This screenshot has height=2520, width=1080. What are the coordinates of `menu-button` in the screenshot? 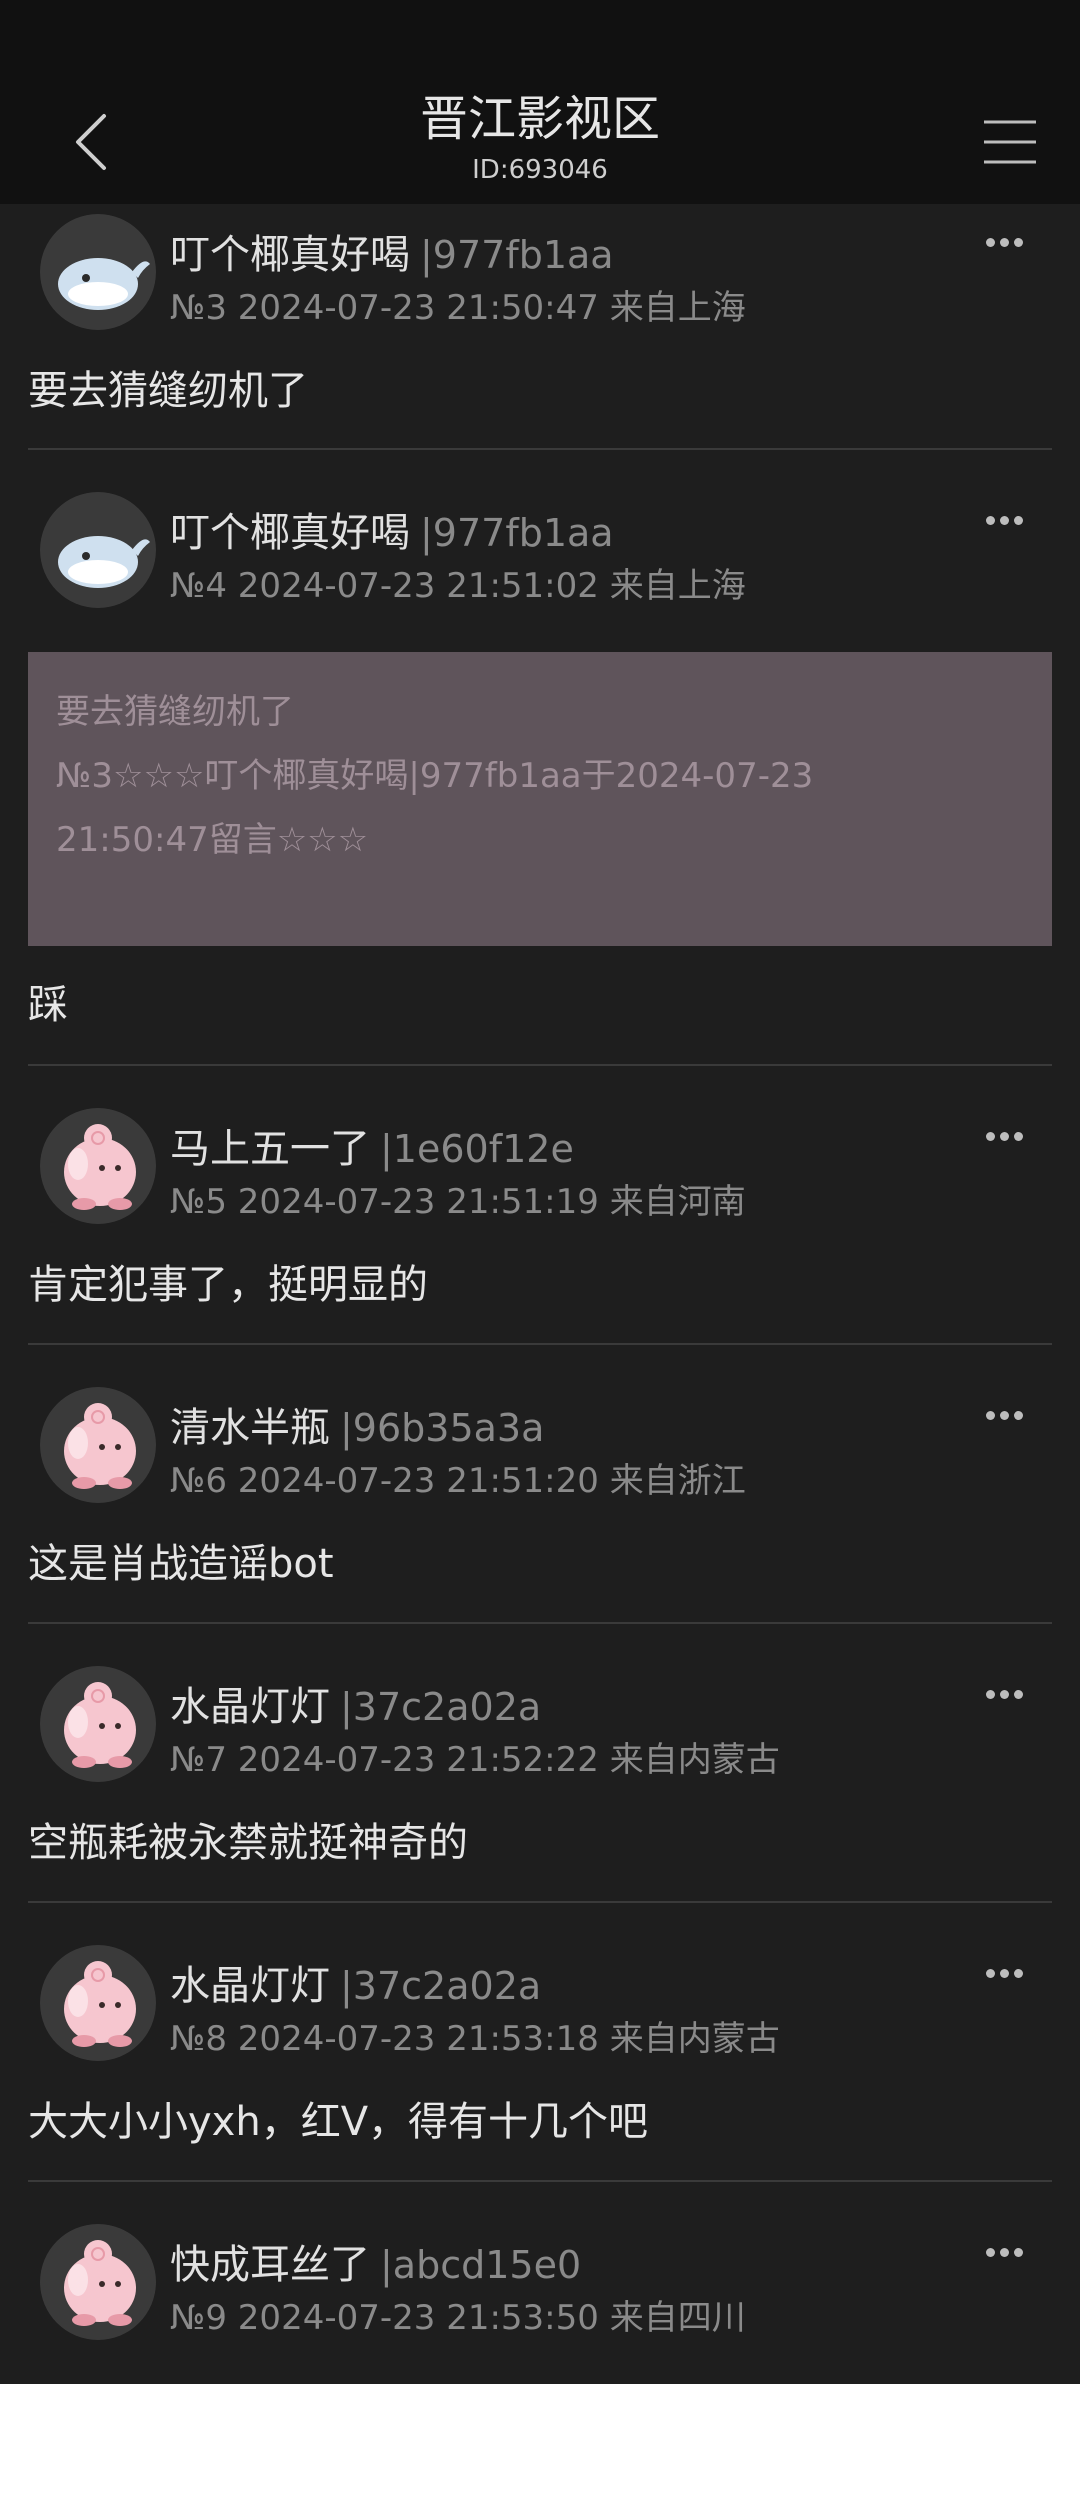 It's located at (1010, 142).